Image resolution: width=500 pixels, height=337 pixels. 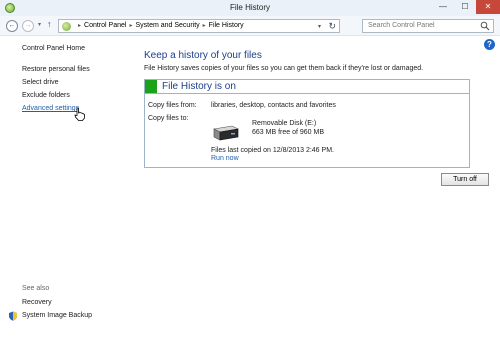 What do you see at coordinates (465, 179) in the screenshot?
I see `turn-off-button: Turn off` at bounding box center [465, 179].